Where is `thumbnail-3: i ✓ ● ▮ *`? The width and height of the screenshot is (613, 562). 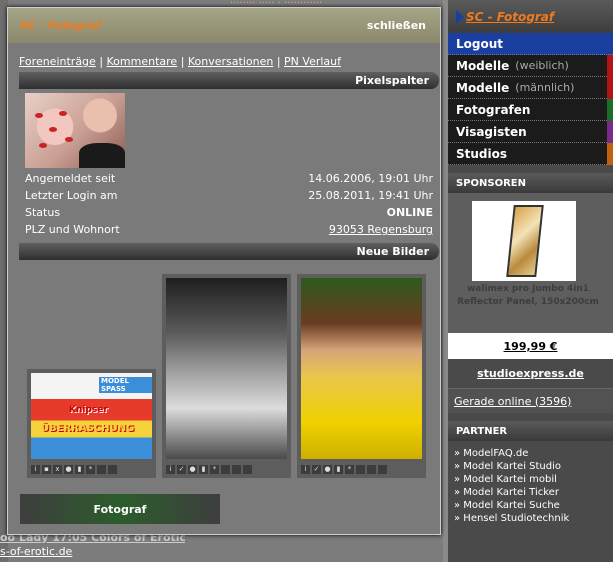
thumbnail-3: i ✓ ● ▮ * is located at coordinates (361, 376).